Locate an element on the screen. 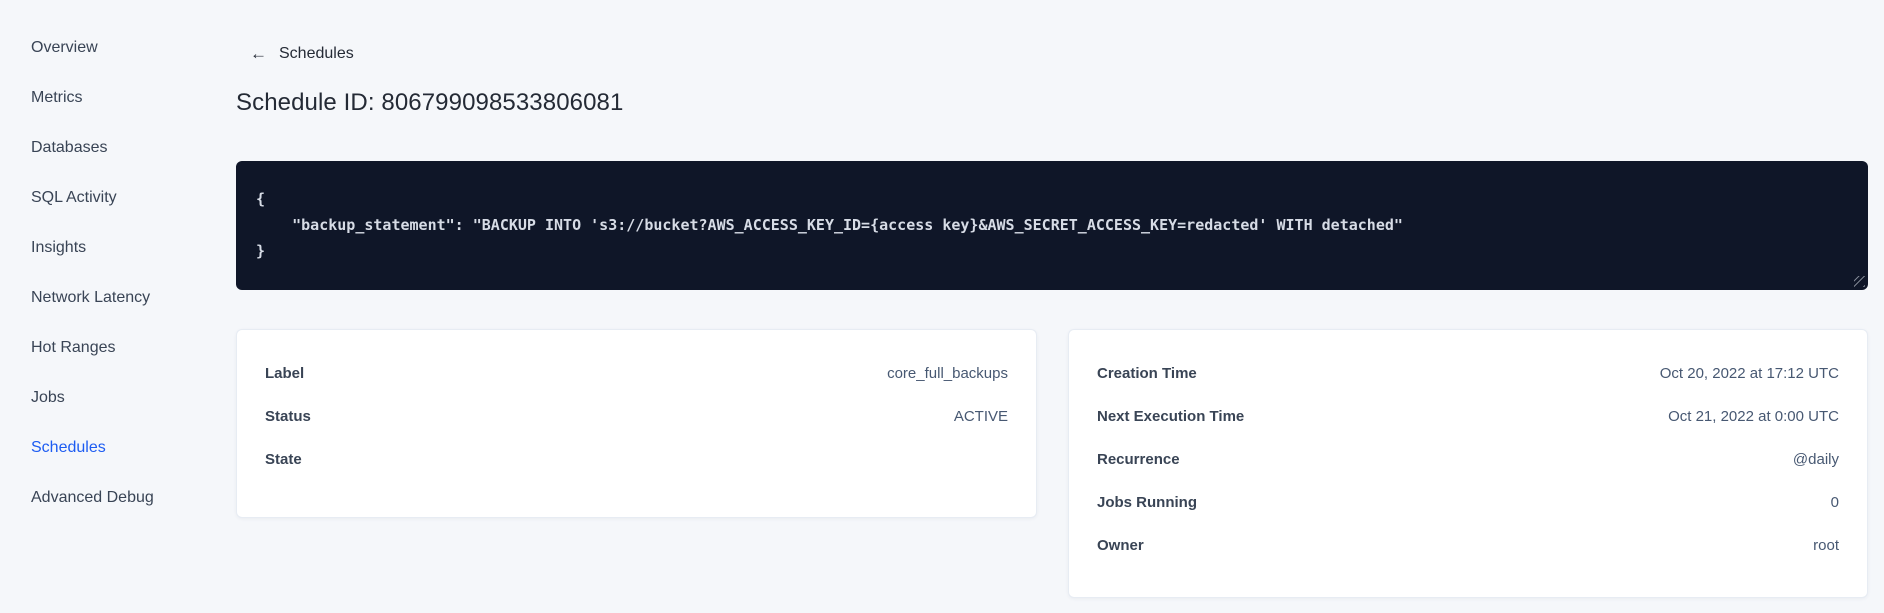 The image size is (1884, 613). row-label: Label is located at coordinates (285, 373).